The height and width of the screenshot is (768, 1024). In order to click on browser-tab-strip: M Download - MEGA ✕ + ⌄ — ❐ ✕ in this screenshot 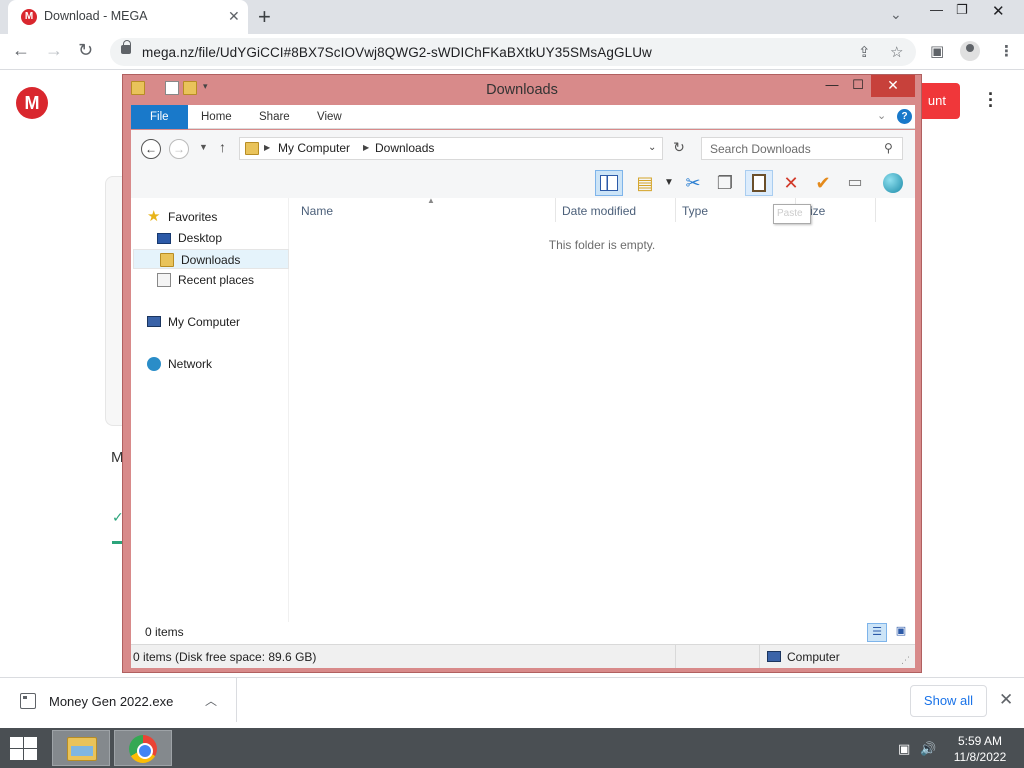, I will do `click(512, 17)`.